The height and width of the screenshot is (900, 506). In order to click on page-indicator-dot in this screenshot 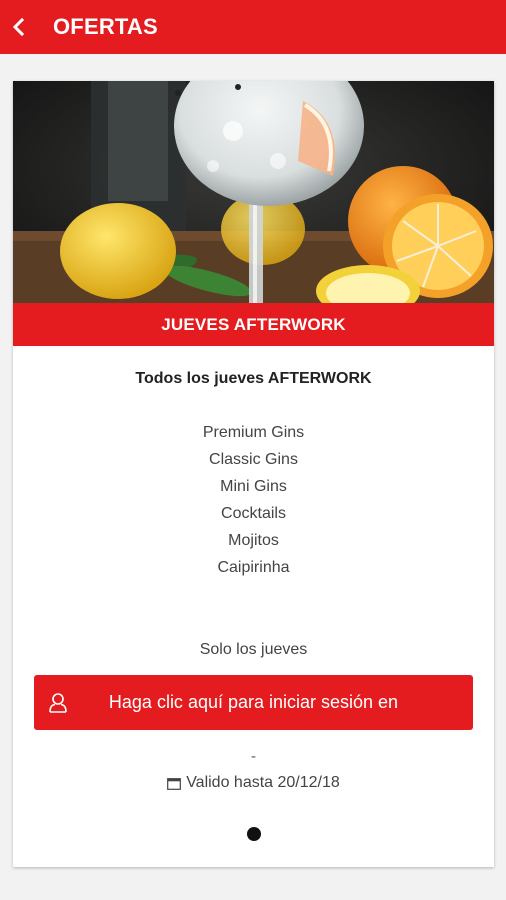, I will do `click(254, 834)`.